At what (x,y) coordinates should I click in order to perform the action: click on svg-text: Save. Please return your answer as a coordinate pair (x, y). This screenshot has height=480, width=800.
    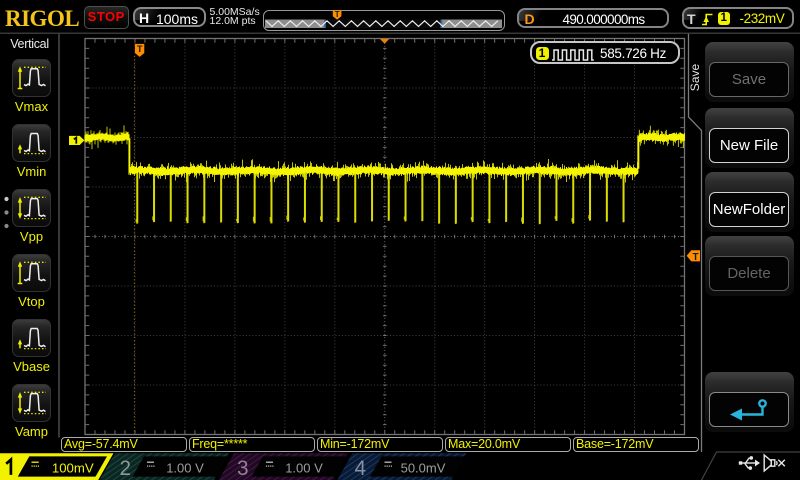
    Looking at the image, I should click on (695, 78).